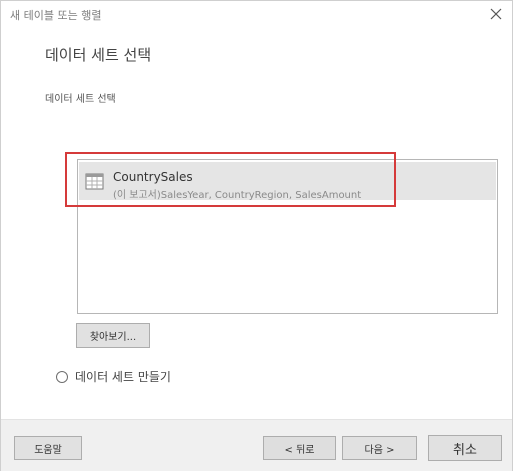 This screenshot has width=513, height=471. What do you see at coordinates (123, 377) in the screenshot?
I see `create-dataset-label: 데이터 세트 만들기` at bounding box center [123, 377].